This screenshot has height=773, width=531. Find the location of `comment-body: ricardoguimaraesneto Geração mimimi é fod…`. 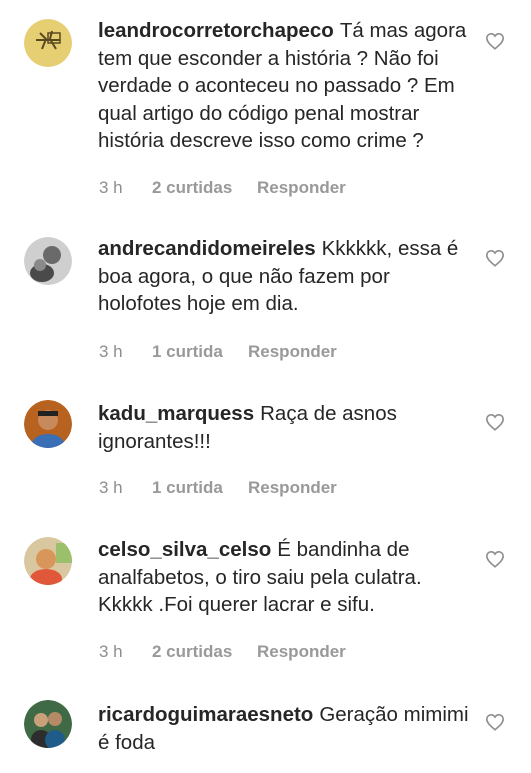

comment-body: ricardoguimaraesneto Geração mimimi é fod… is located at coordinates (284, 728).